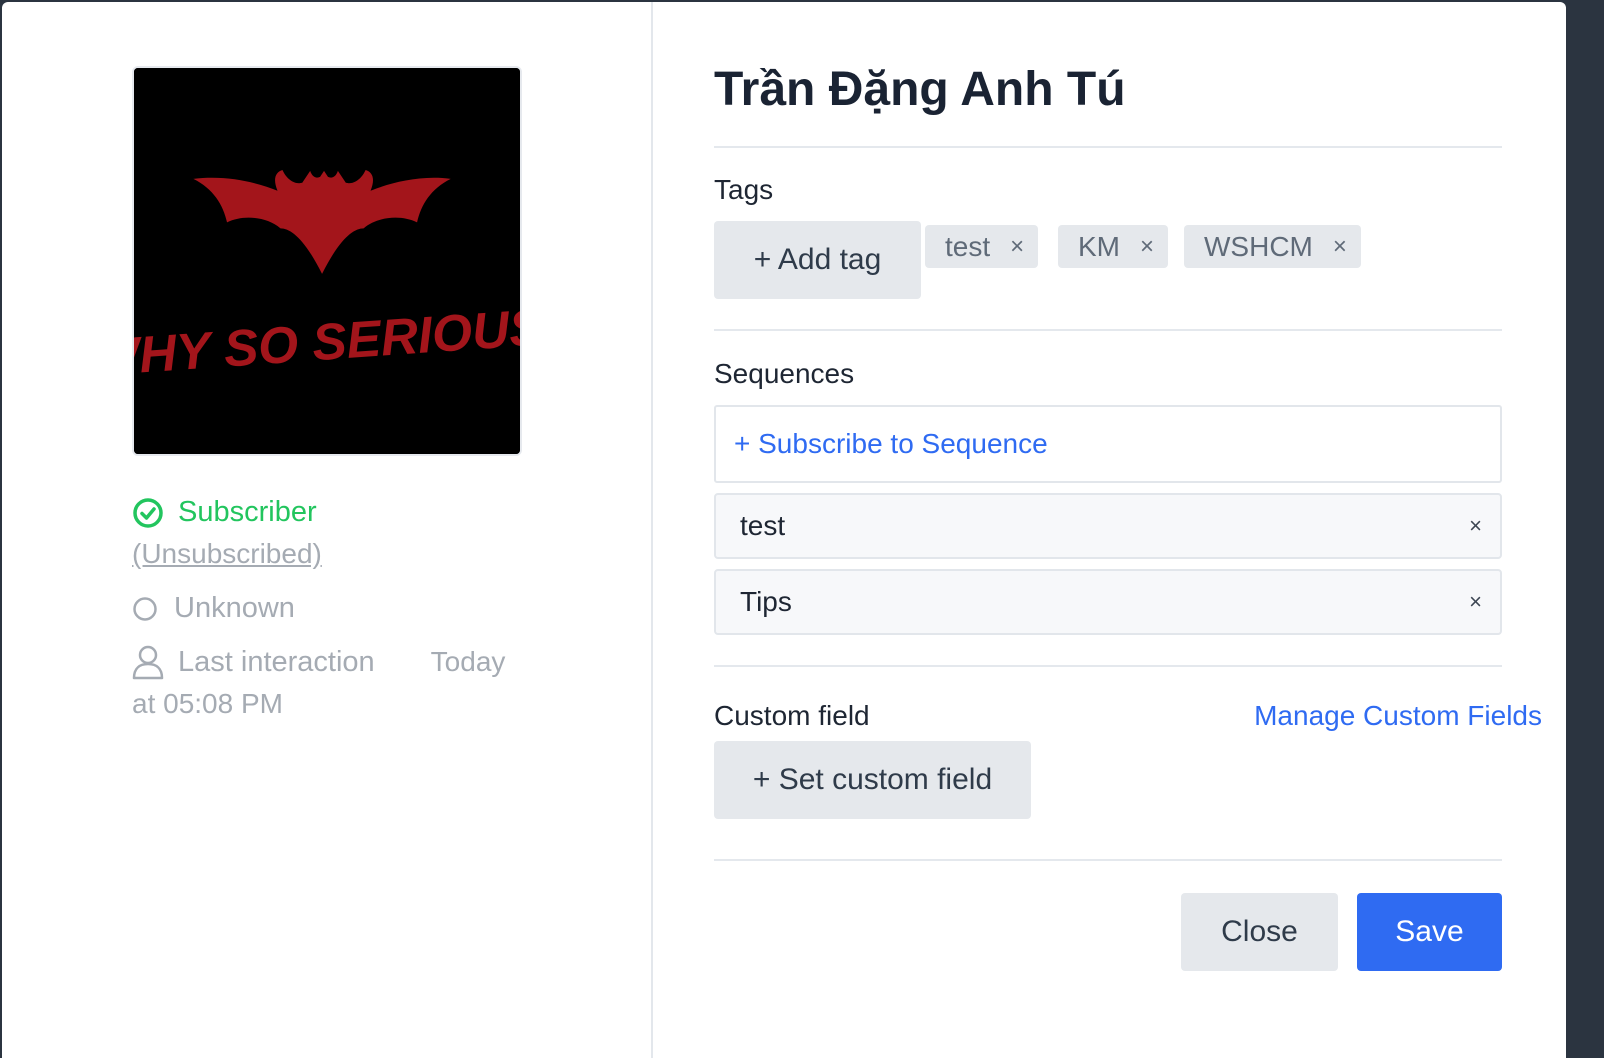 This screenshot has width=1604, height=1058. What do you see at coordinates (784, 373) in the screenshot?
I see `sequences-label: Sequences` at bounding box center [784, 373].